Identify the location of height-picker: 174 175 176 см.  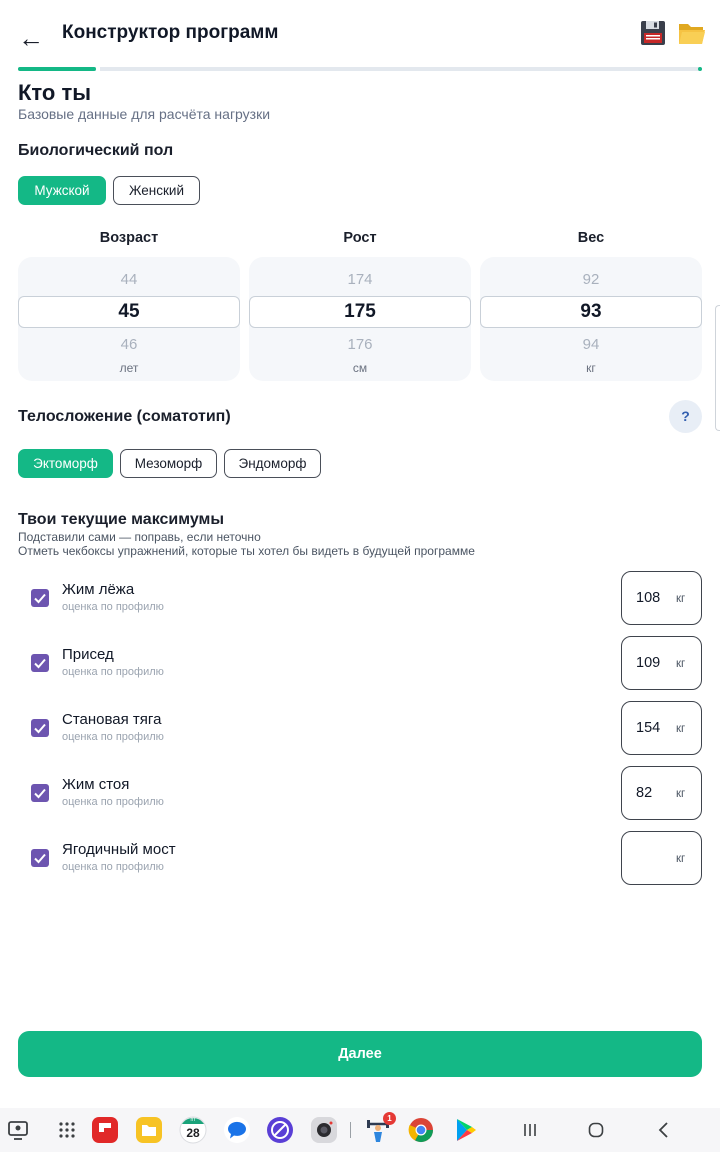
(360, 319).